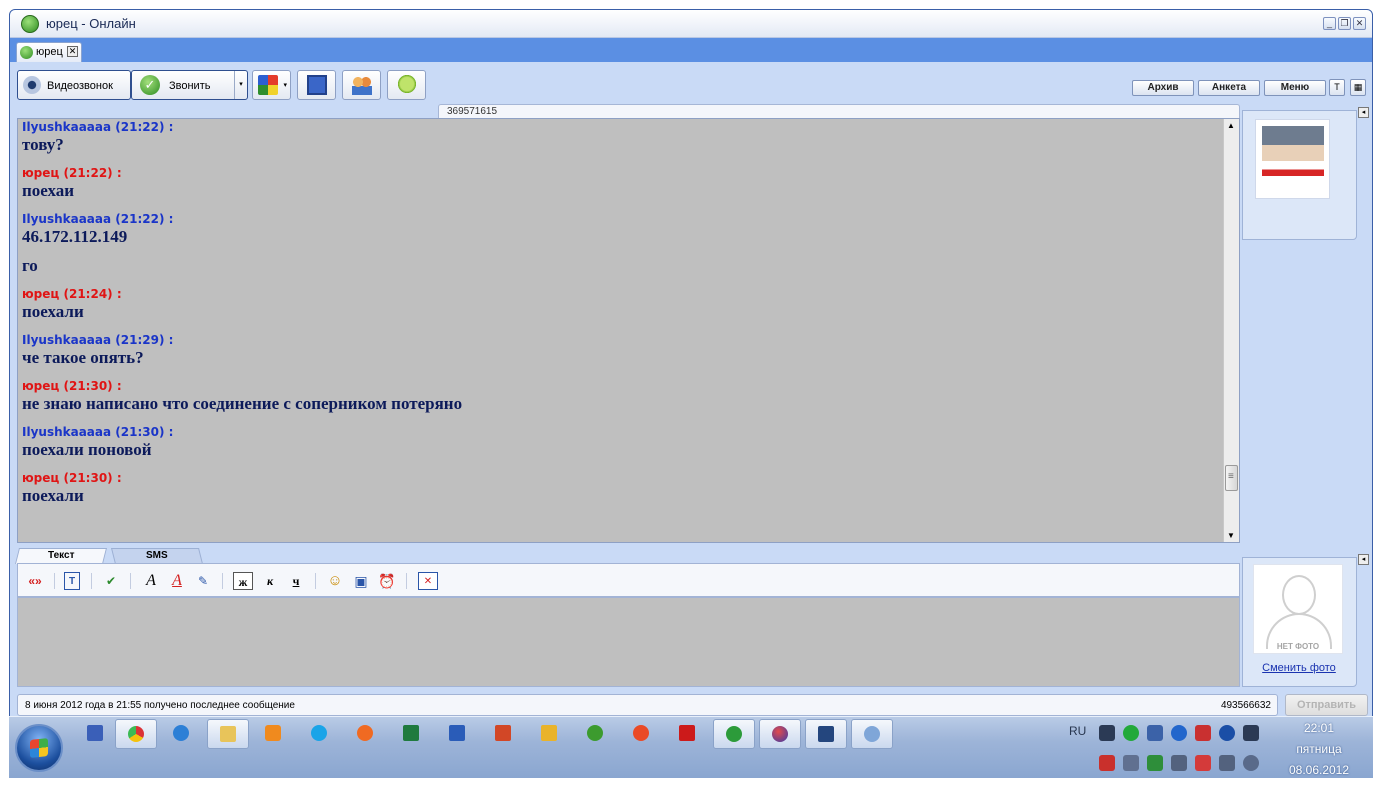 Image resolution: width=1389 pixels, height=791 pixels. What do you see at coordinates (335, 581) in the screenshot?
I see `smiley-icon: ☺` at bounding box center [335, 581].